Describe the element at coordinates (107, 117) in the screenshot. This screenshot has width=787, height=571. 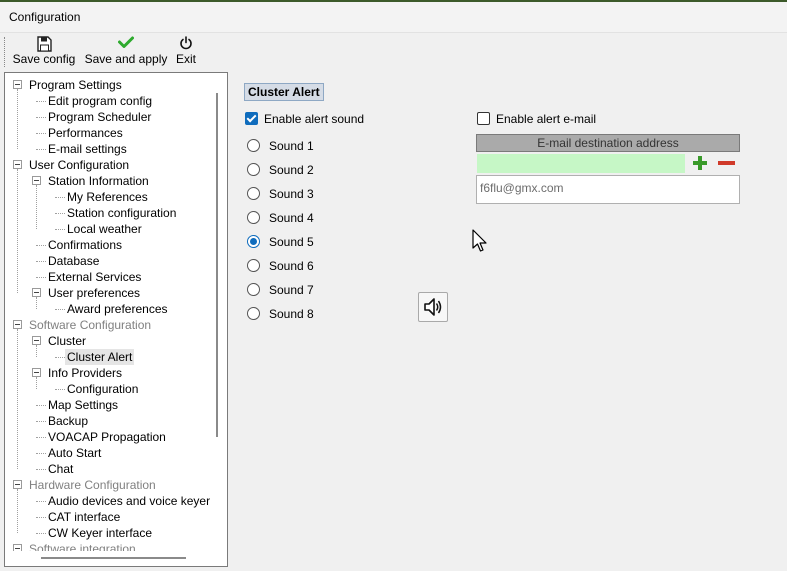
I see `tree-item: Program Scheduler` at that location.